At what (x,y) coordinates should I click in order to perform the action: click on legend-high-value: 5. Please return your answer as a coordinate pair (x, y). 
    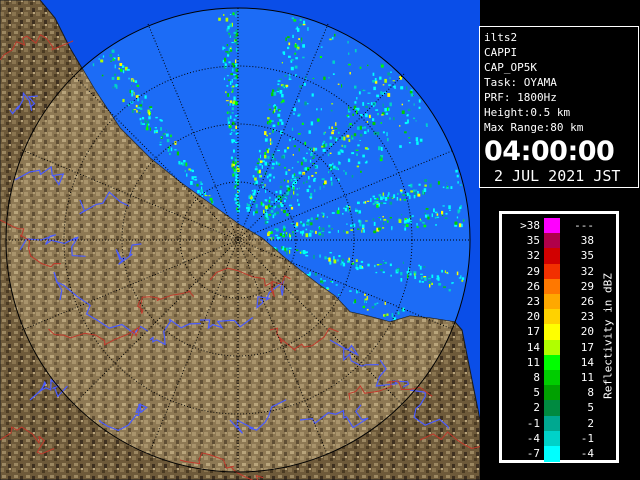
    Looking at the image, I should click on (590, 408).